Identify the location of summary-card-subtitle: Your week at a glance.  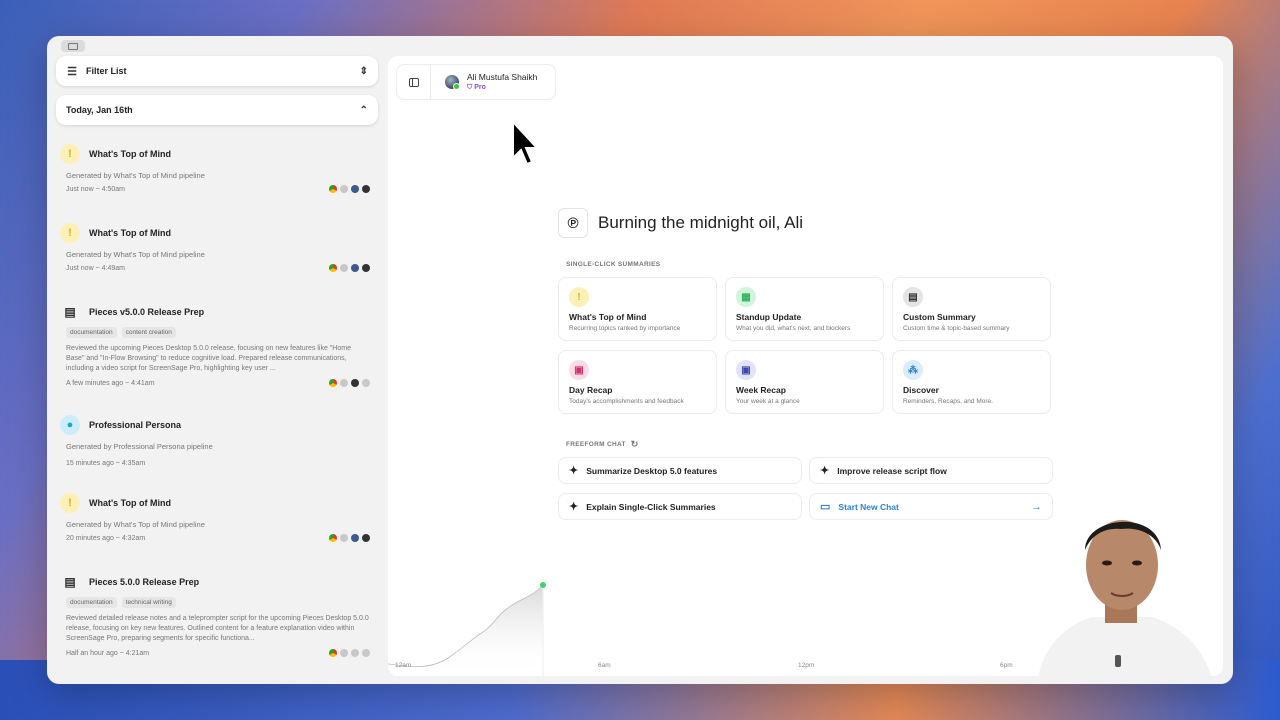
(768, 401).